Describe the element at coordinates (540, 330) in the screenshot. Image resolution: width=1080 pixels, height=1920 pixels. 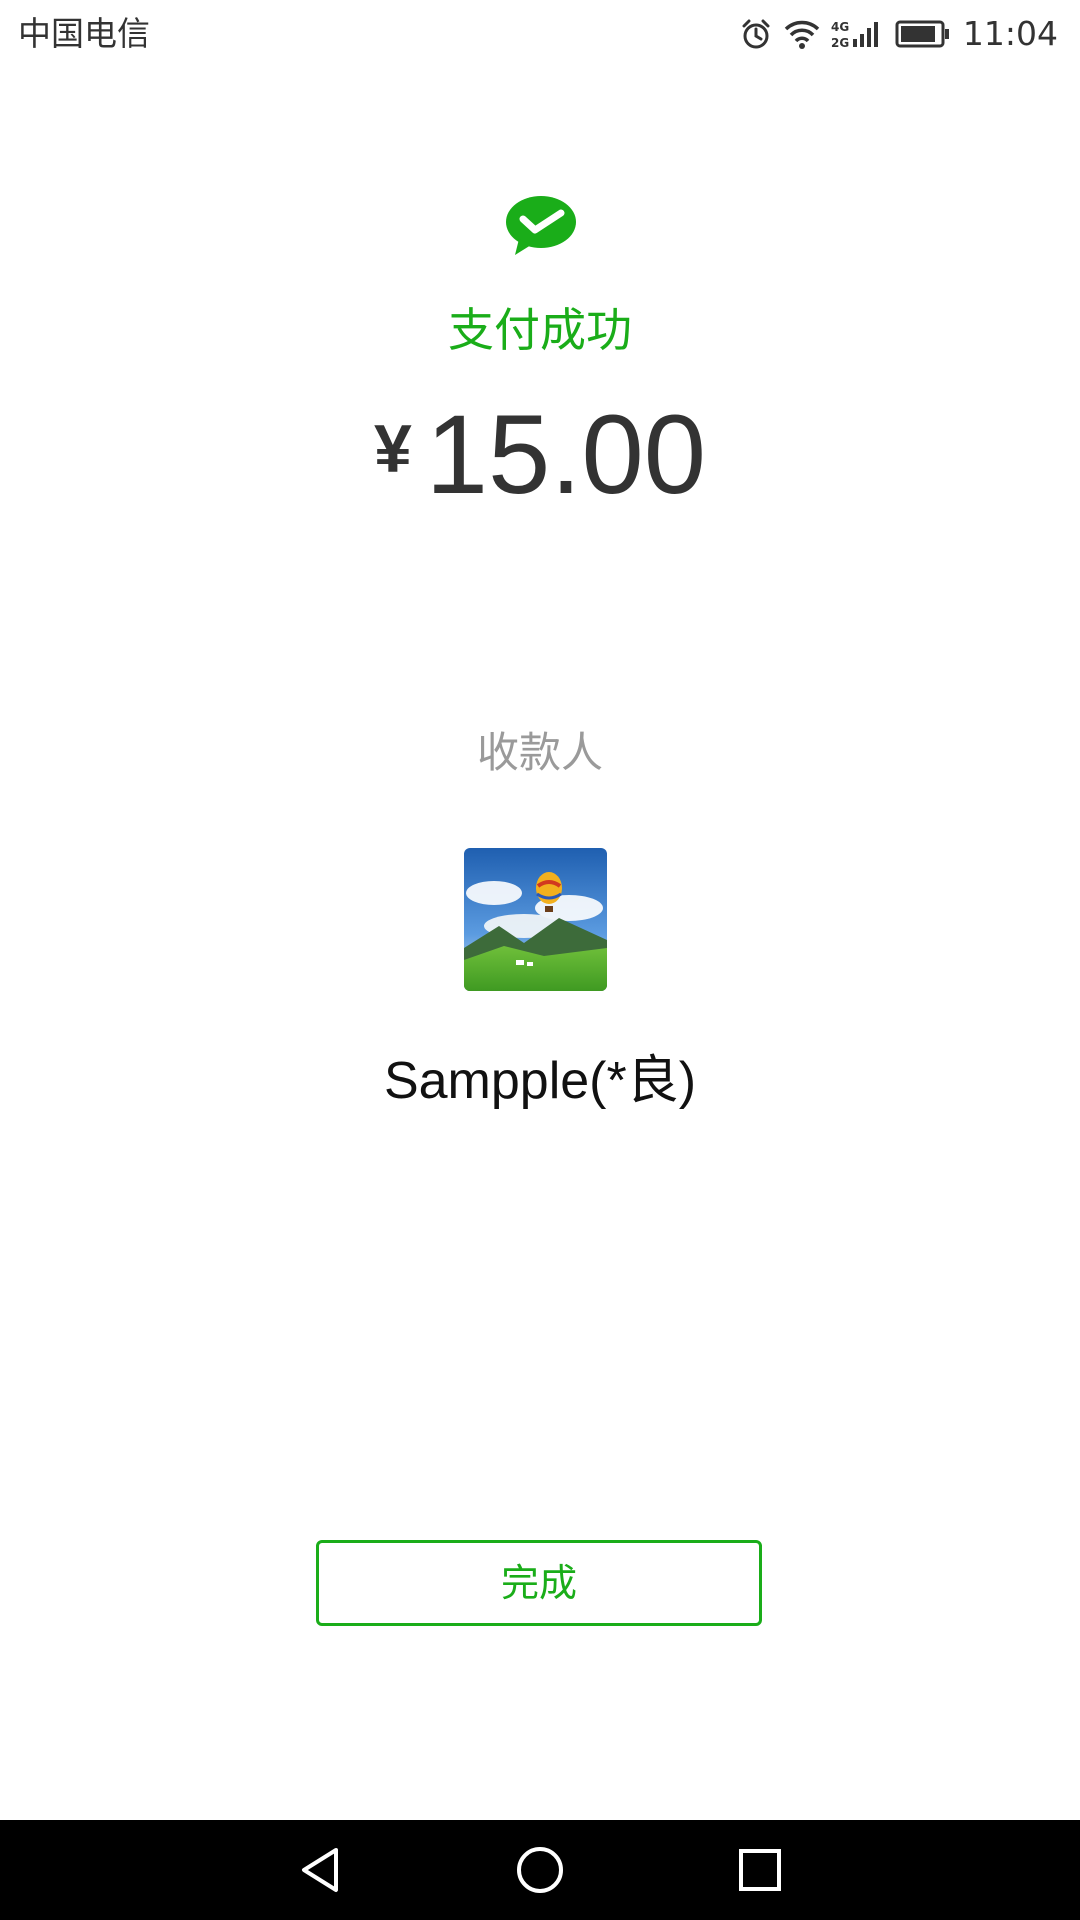
I see `payment-success-title: 支付成功` at that location.